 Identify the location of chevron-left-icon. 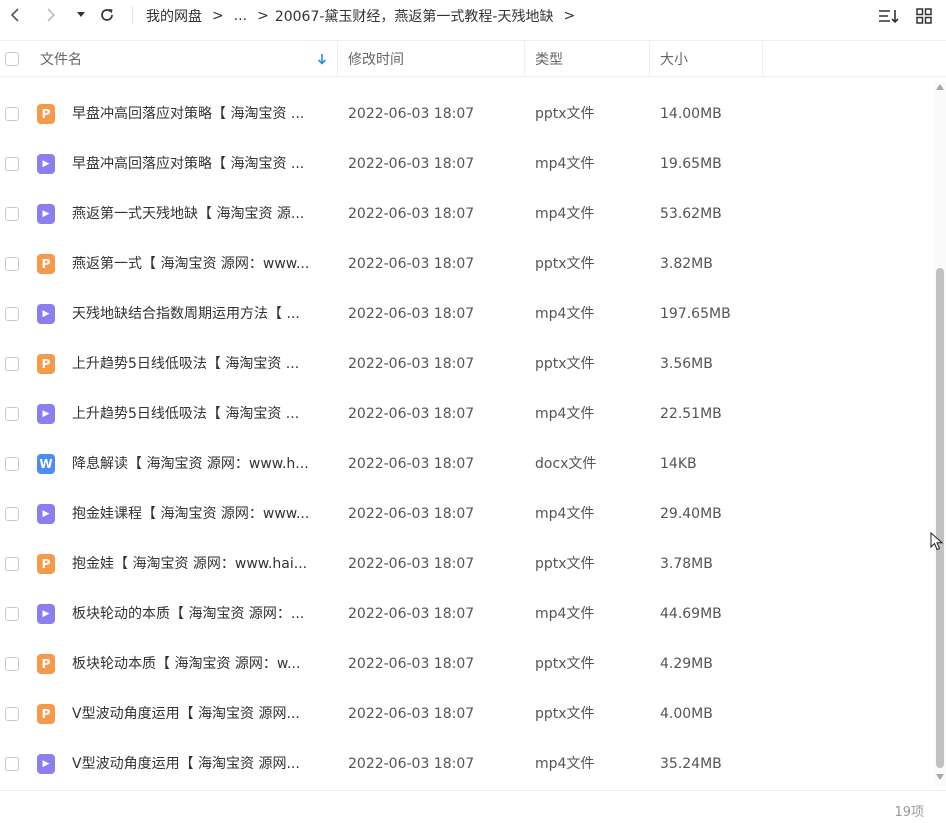
(14, 15).